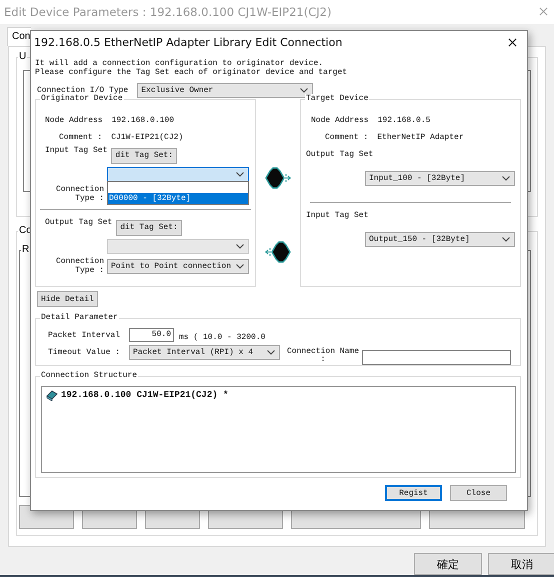 This screenshot has height=577, width=554. I want to click on edit-tag-set-button: dit Tag Set:, so click(144, 156).